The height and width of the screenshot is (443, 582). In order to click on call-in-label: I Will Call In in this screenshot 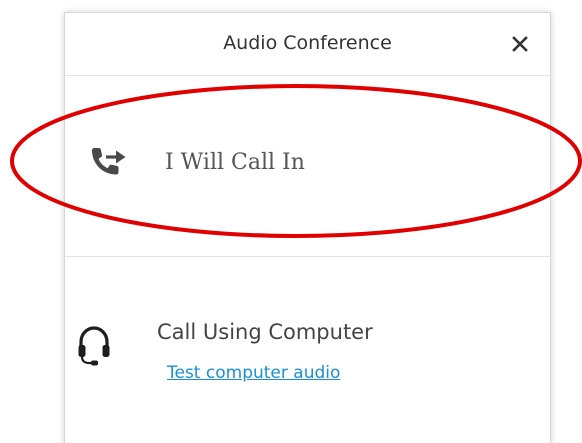, I will do `click(235, 162)`.